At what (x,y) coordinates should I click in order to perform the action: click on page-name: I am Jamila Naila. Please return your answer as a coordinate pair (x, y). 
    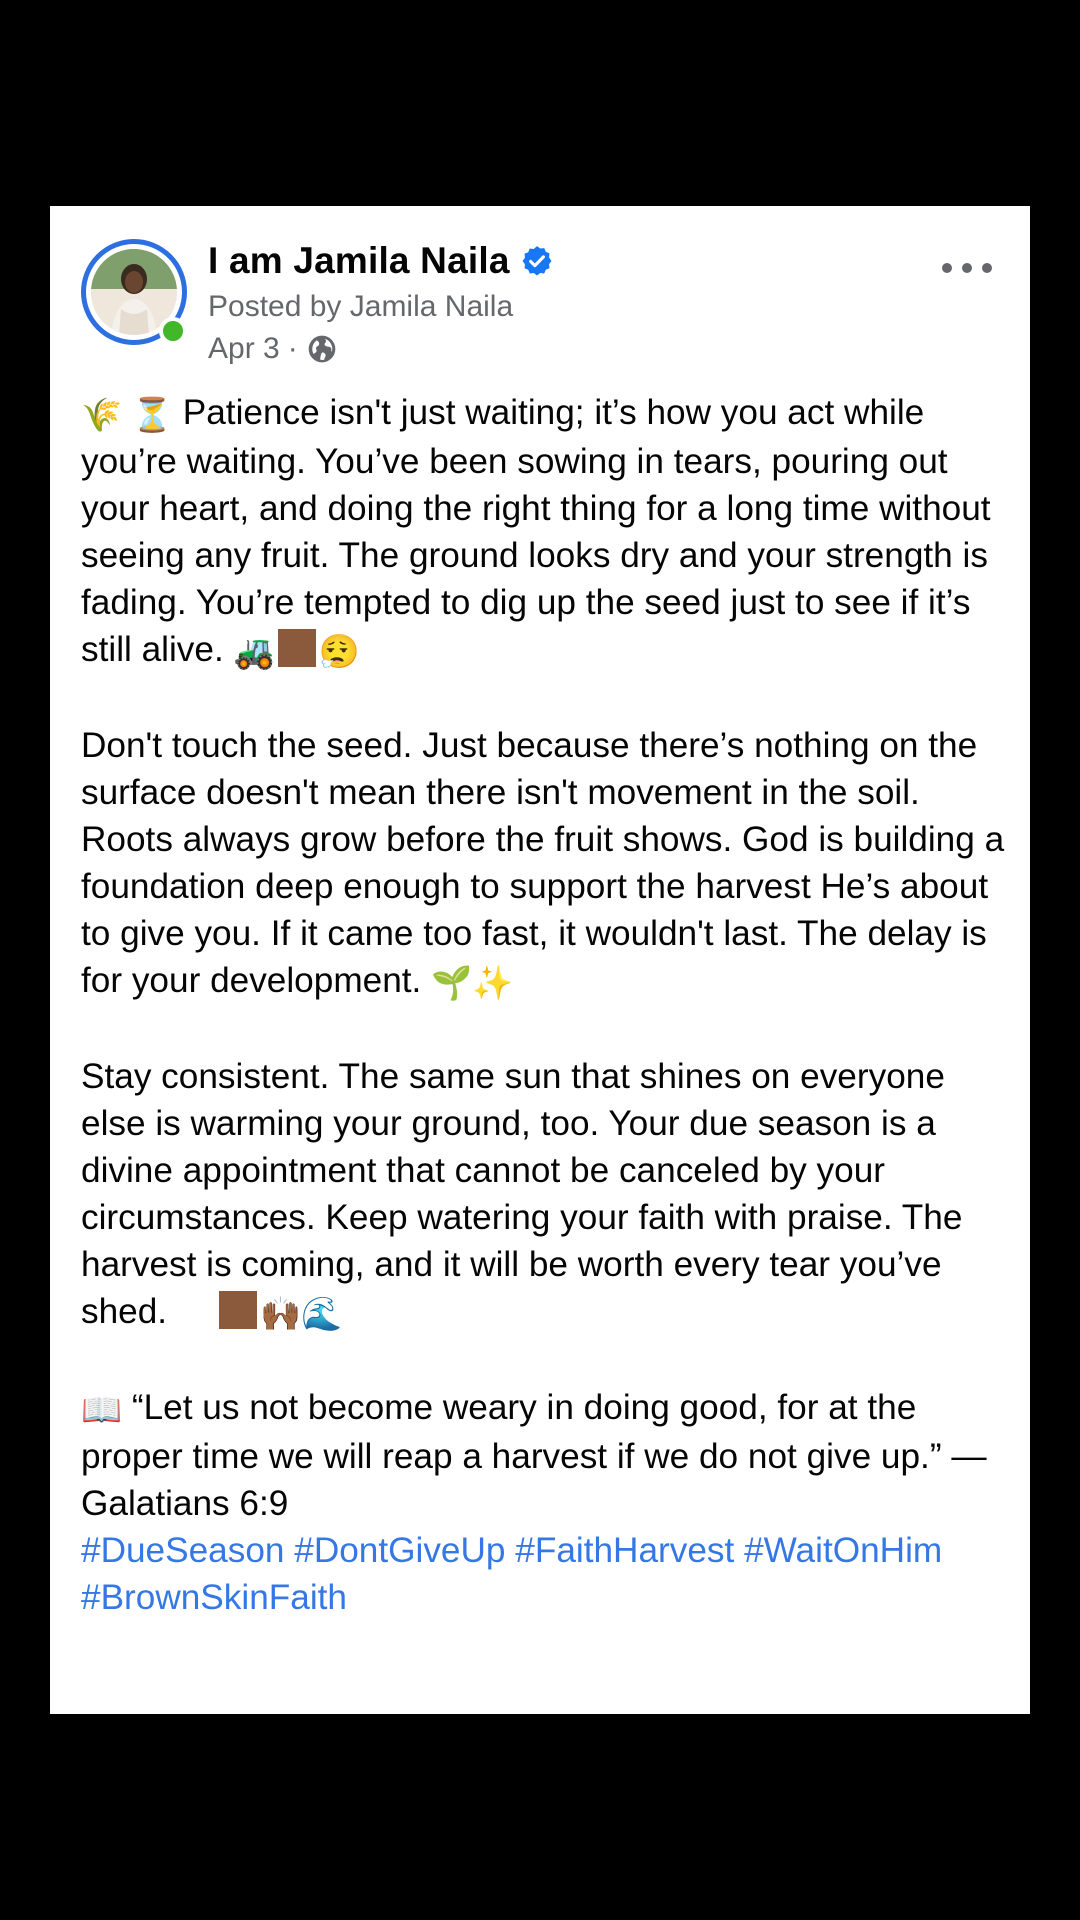
    Looking at the image, I should click on (359, 261).